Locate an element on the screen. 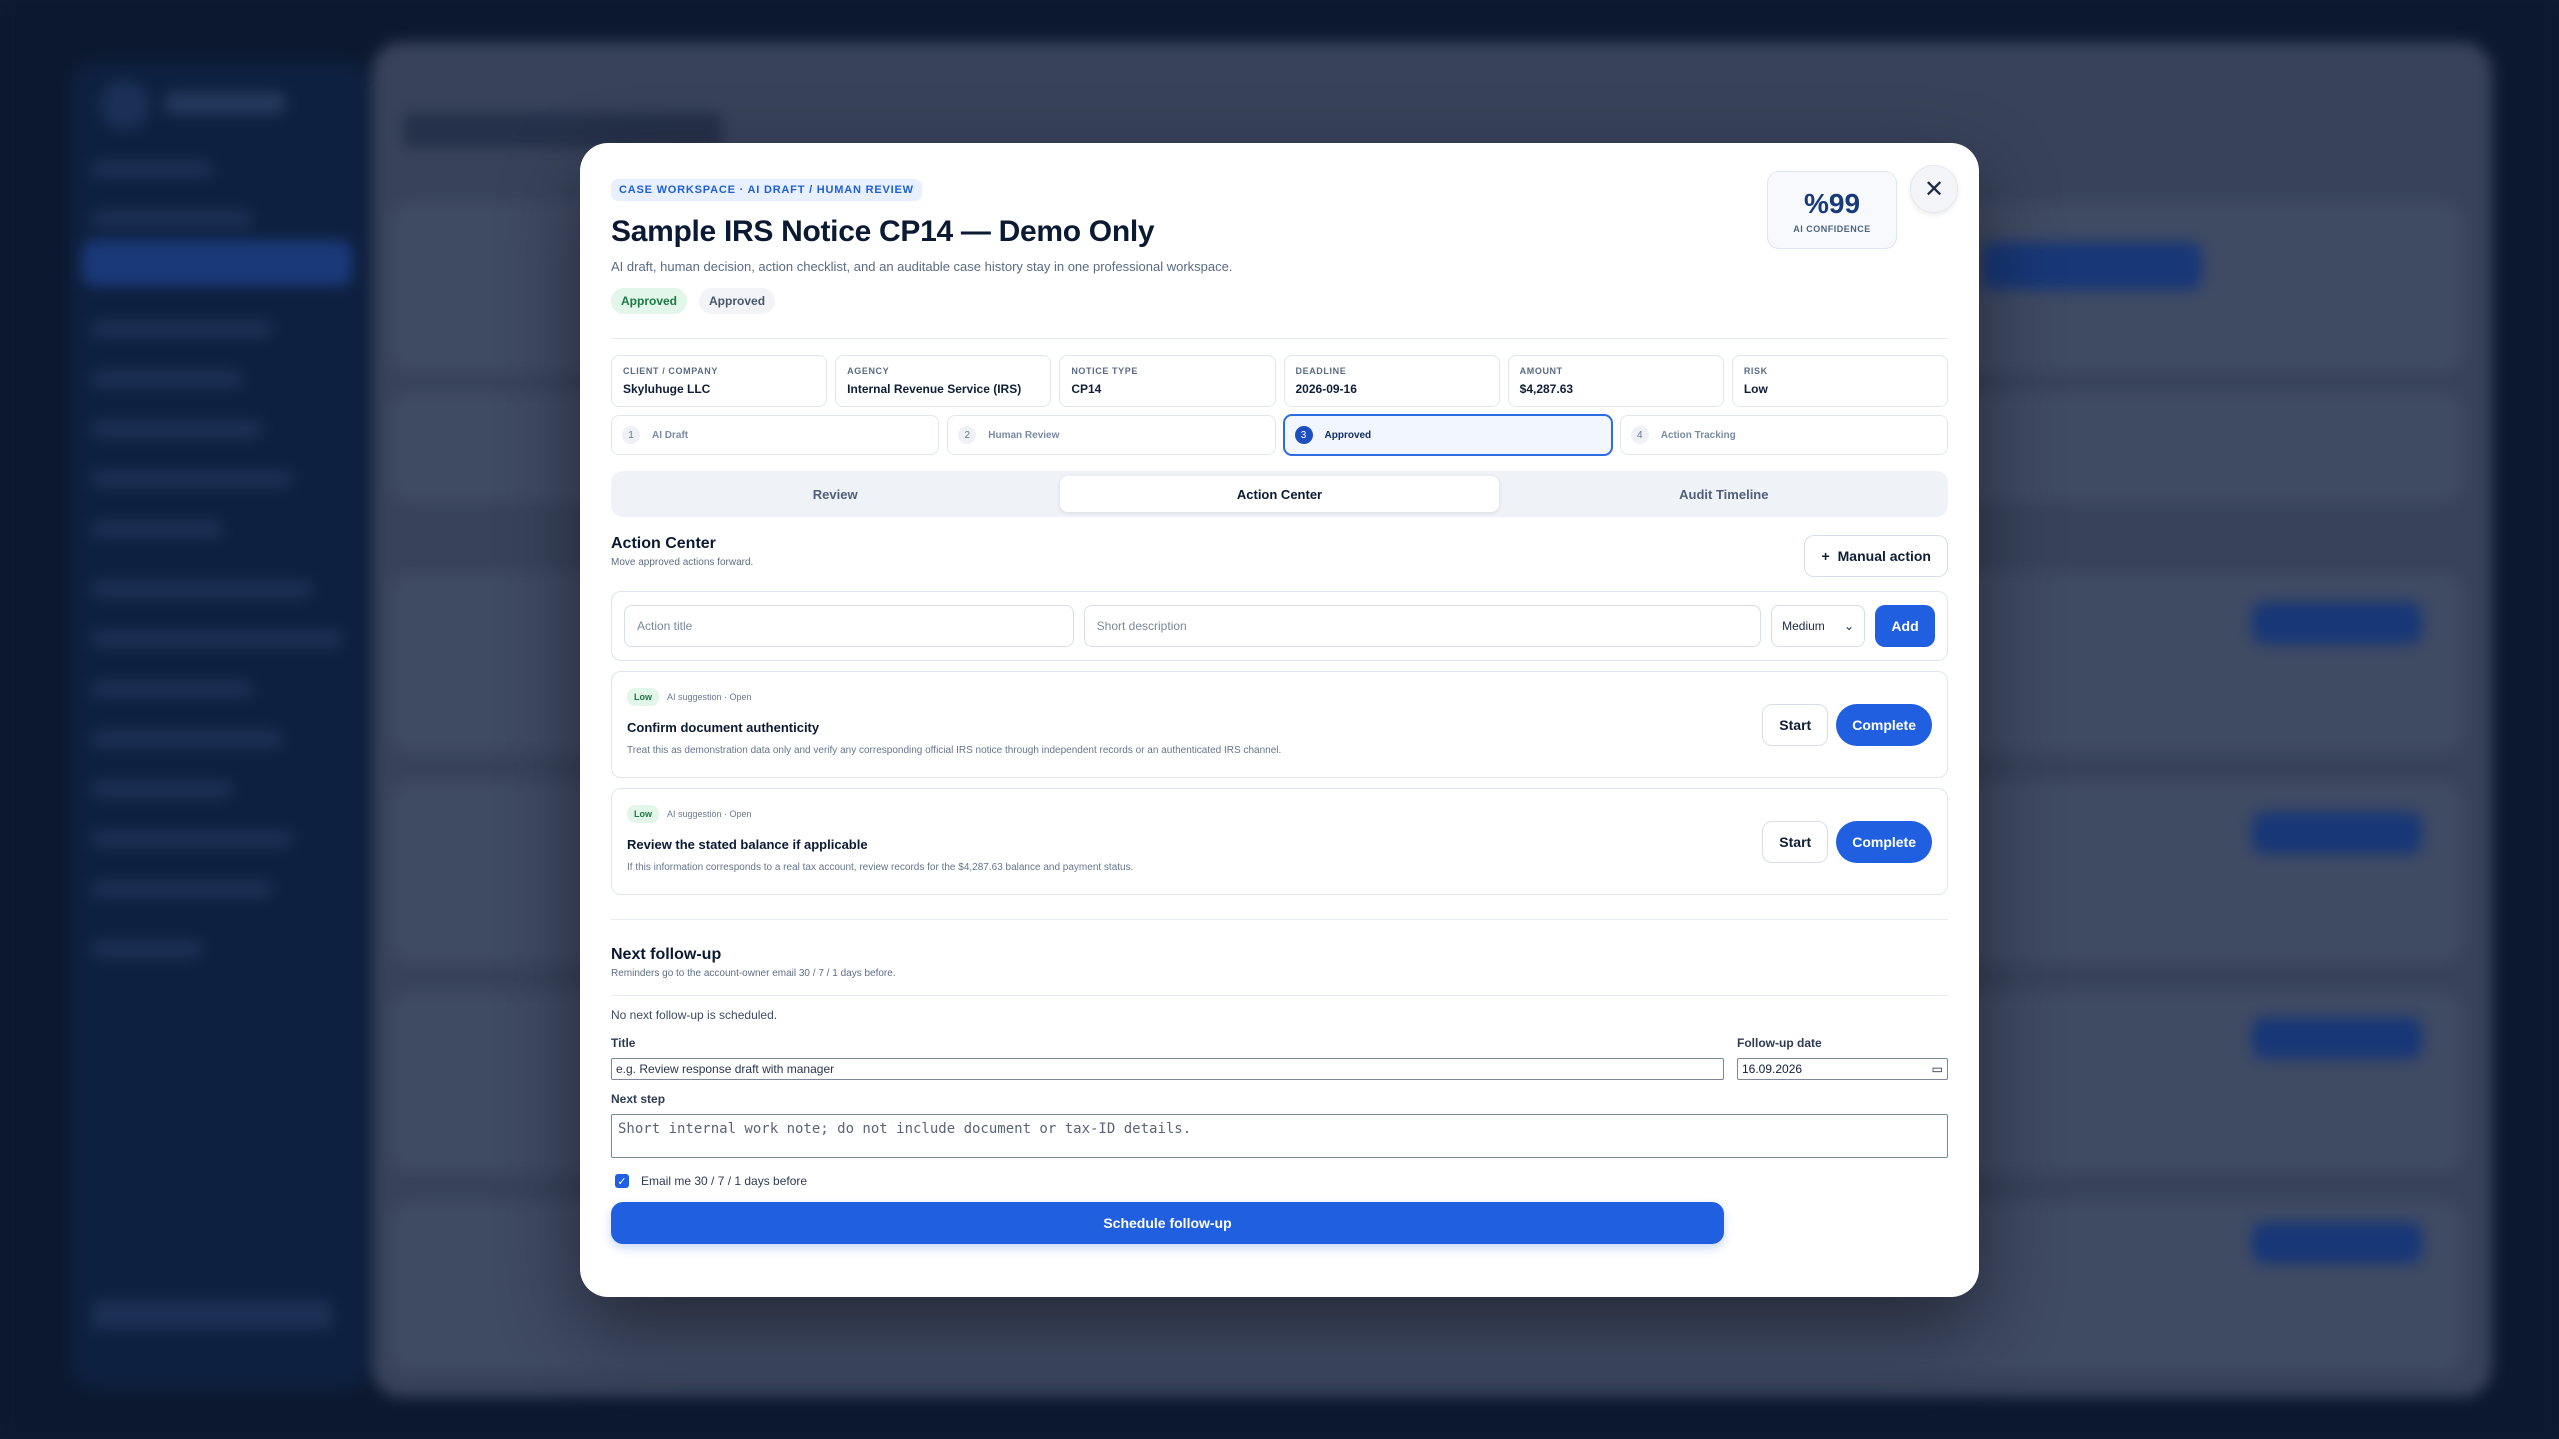 Image resolution: width=2559 pixels, height=1439 pixels. next-step-label: Next step is located at coordinates (638, 1099).